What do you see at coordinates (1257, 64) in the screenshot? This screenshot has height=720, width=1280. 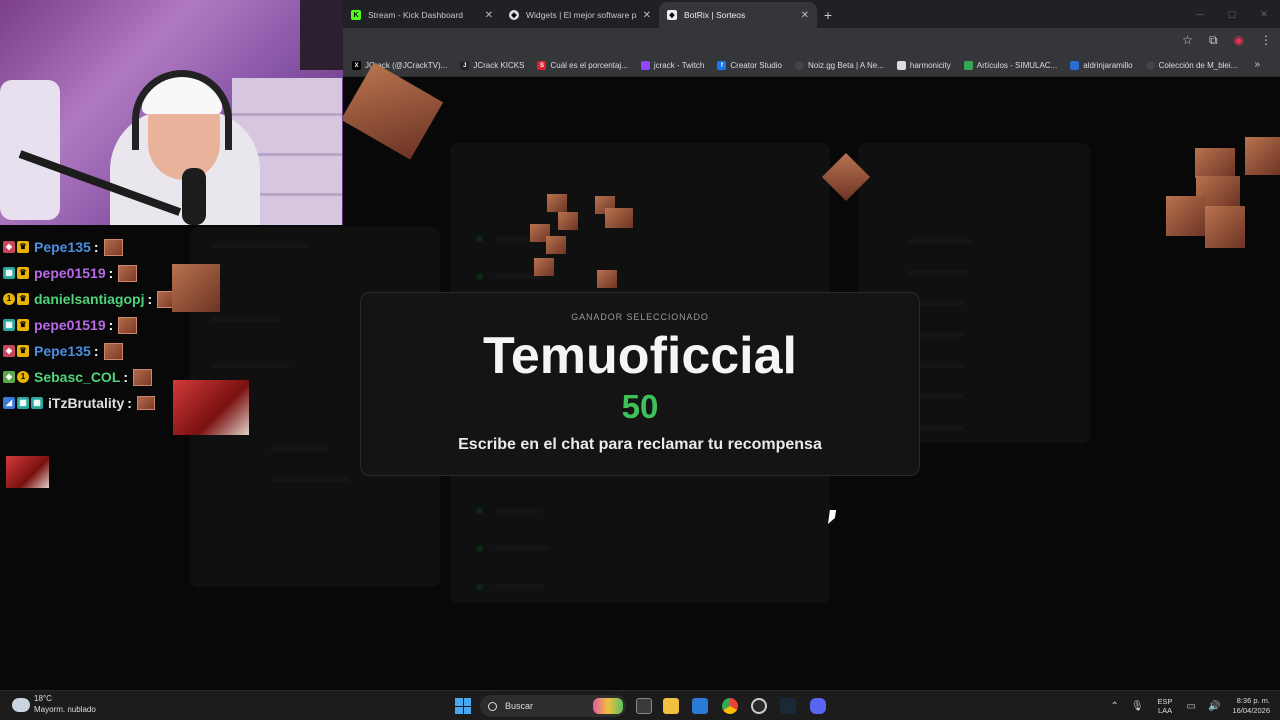 I see `more-bookmarks-icon: »` at bounding box center [1257, 64].